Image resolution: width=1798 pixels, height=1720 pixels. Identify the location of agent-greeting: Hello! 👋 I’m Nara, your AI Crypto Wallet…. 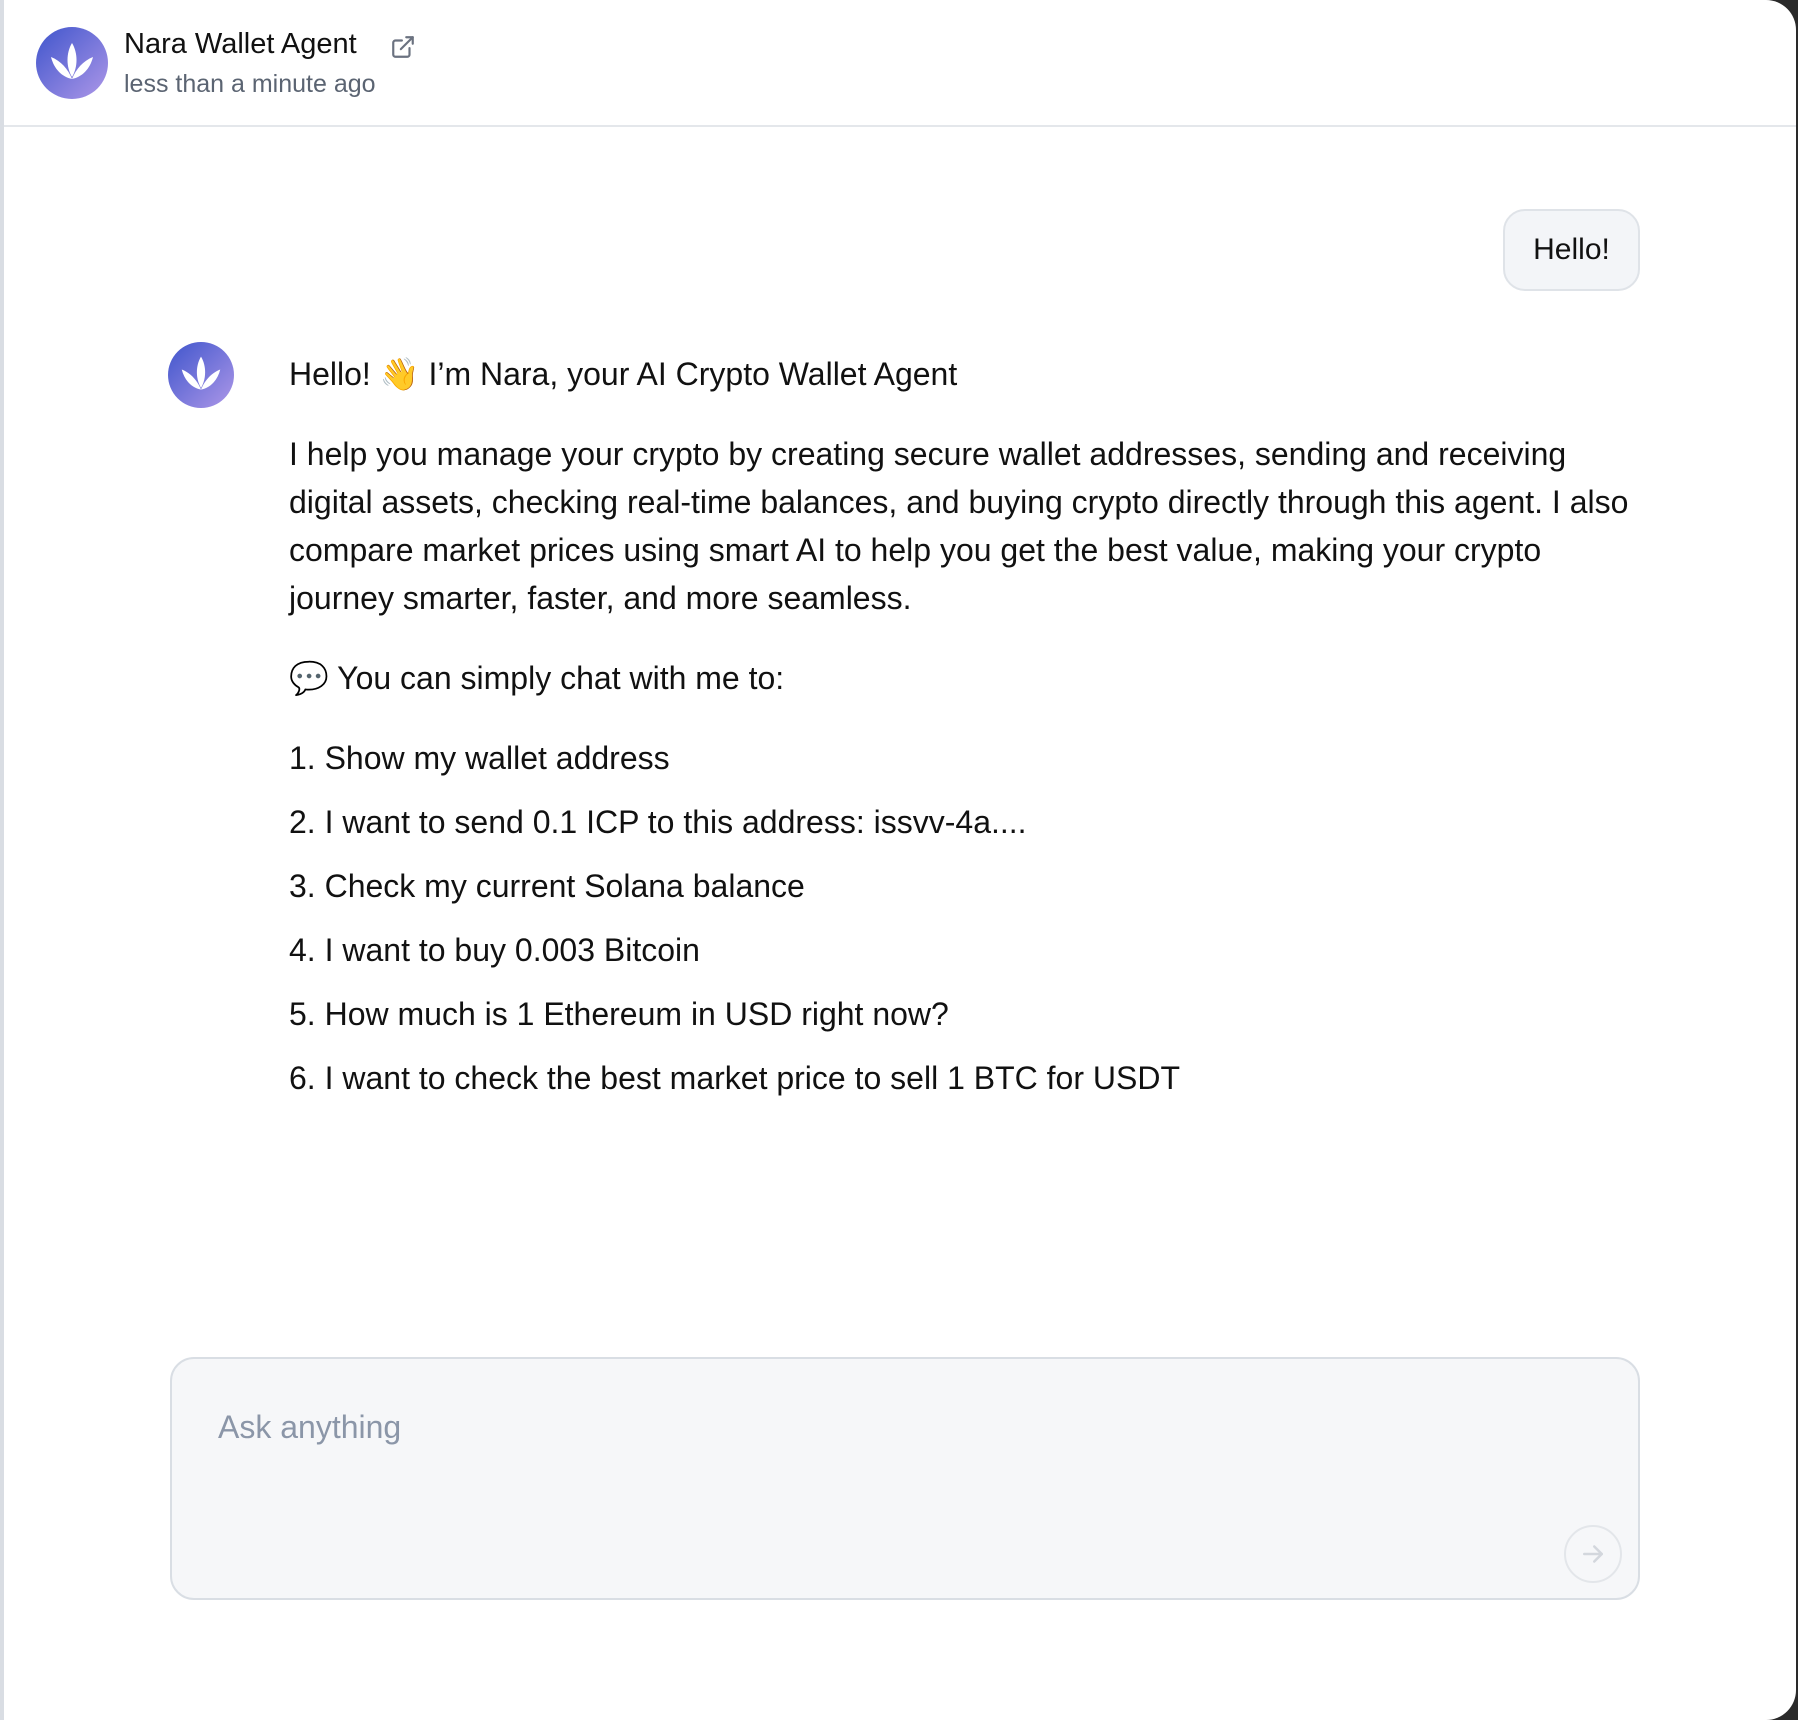
(969, 374).